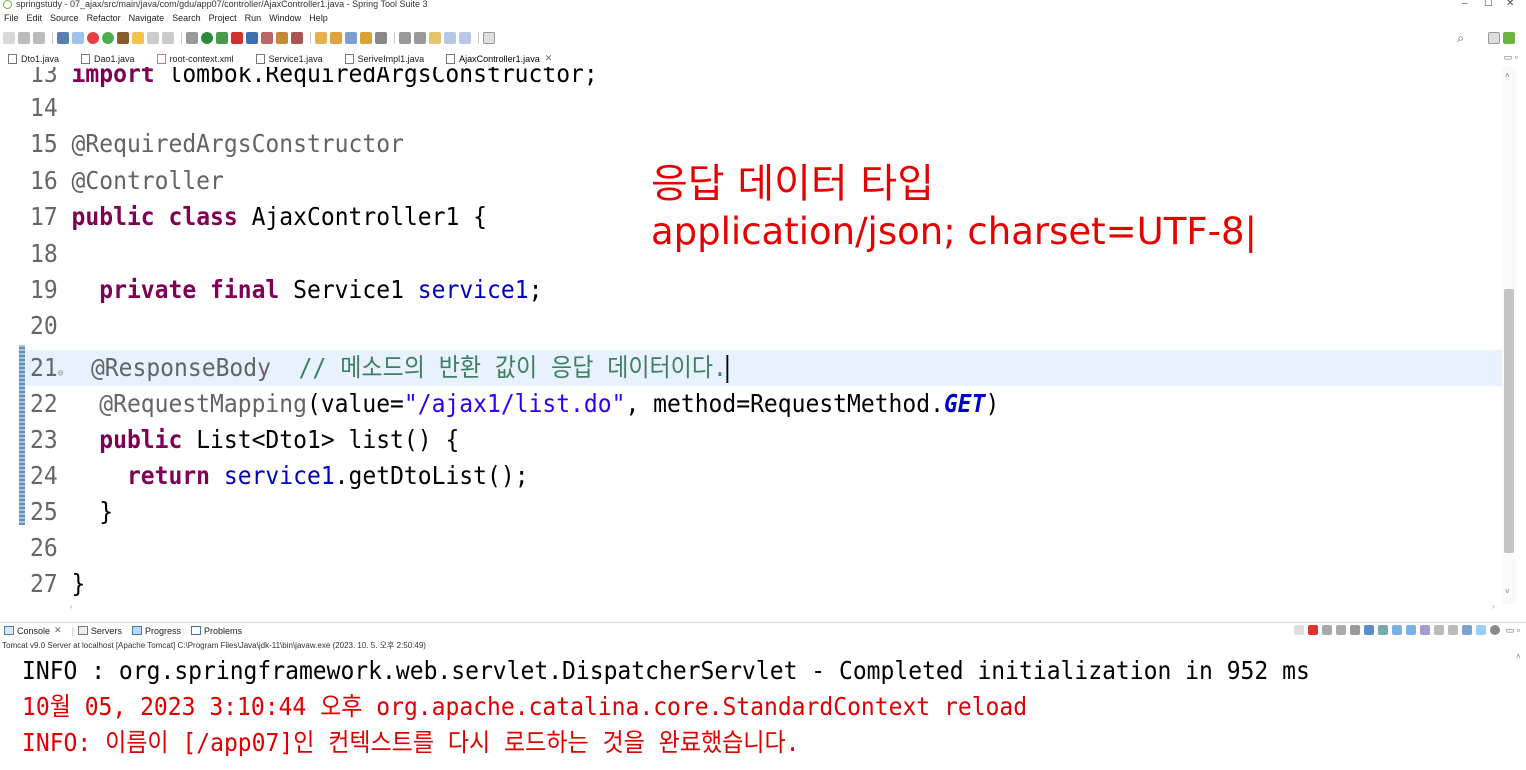 Image resolution: width=1526 pixels, height=770 pixels. What do you see at coordinates (499, 58) in the screenshot?
I see `tab-ajaxcontroller1-java: AjaxController1.java ✕` at bounding box center [499, 58].